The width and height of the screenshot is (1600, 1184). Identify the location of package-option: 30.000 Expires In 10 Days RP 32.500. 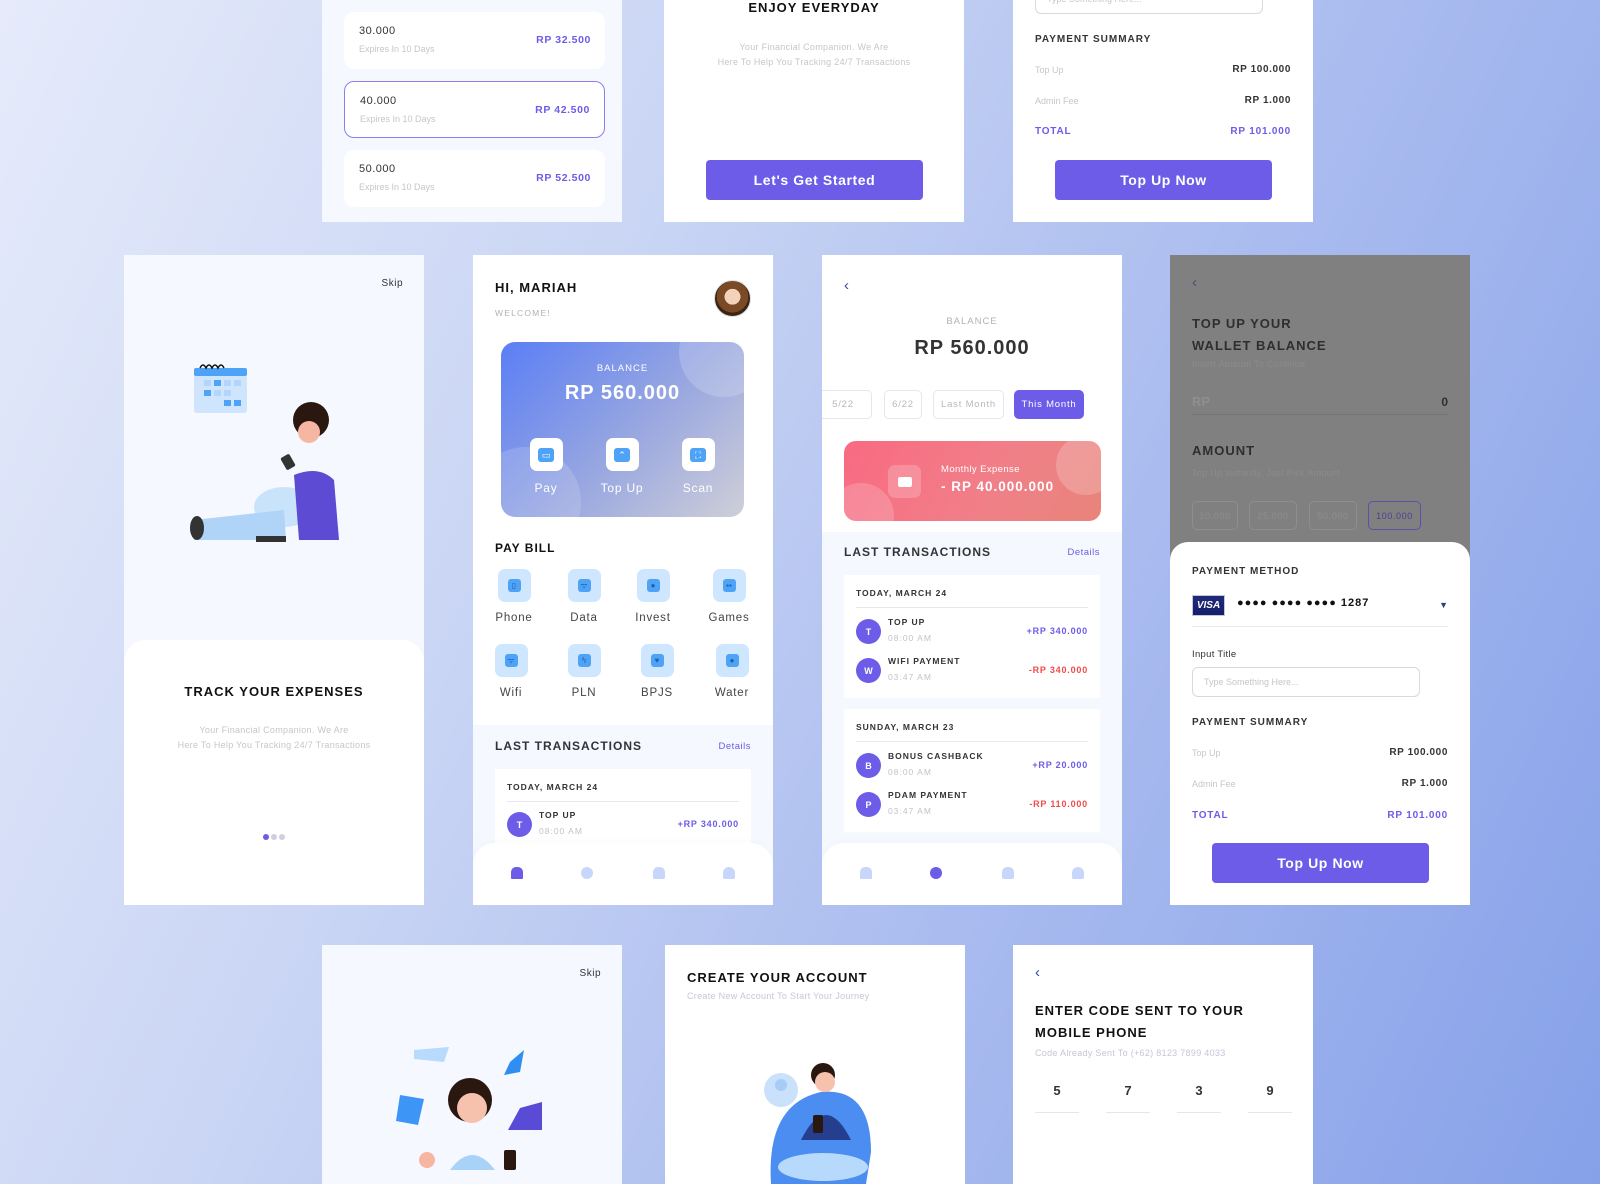
(474, 40).